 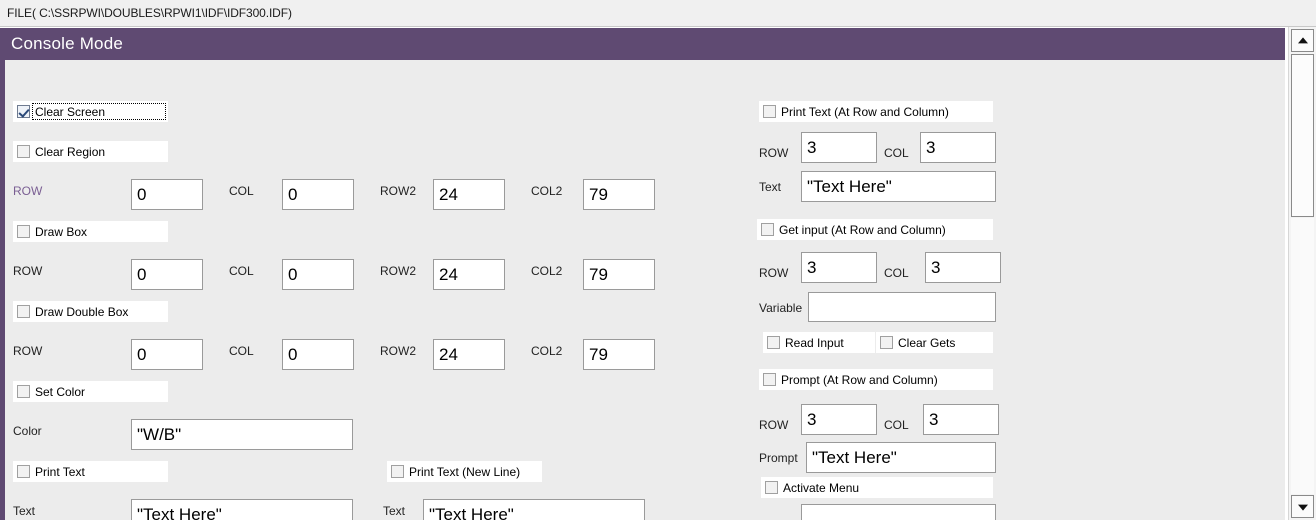 I want to click on checkbox-print-text-new-line: Print Text (New Line), so click(x=464, y=471).